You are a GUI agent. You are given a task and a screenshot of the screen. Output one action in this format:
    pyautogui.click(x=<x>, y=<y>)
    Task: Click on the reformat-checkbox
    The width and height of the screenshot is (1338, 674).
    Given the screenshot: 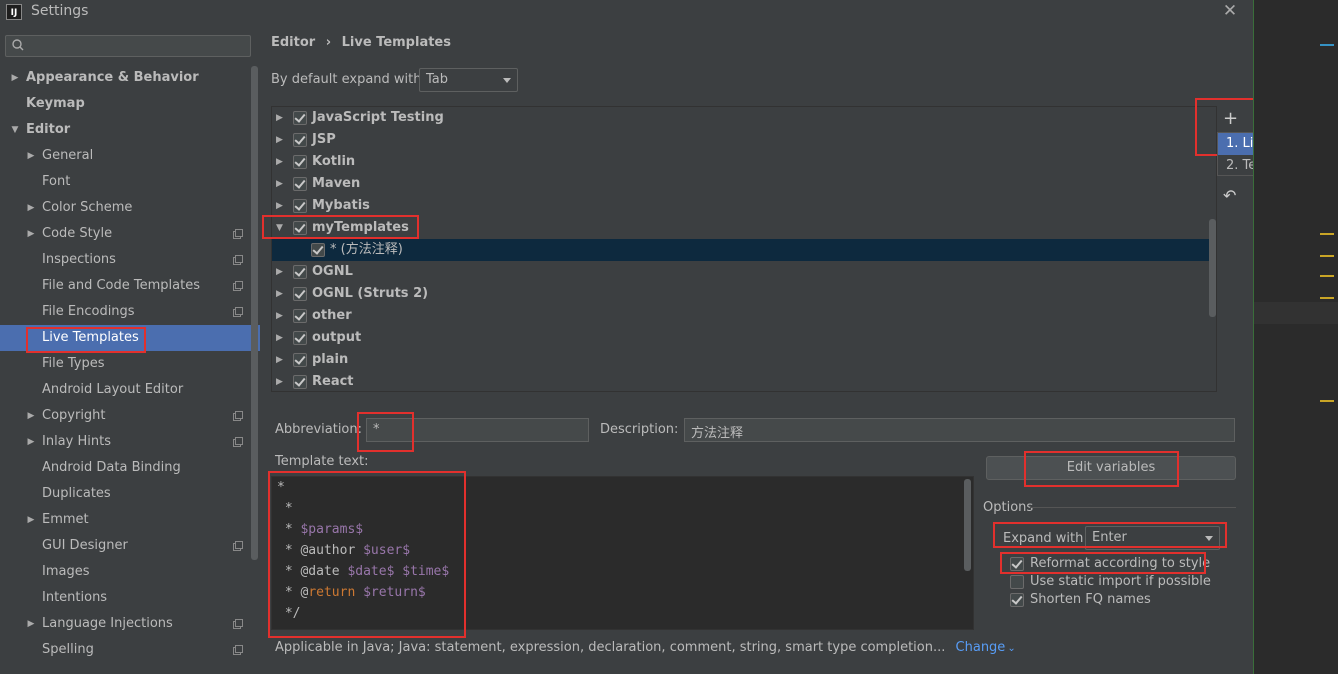 What is the action you would take?
    pyautogui.click(x=1017, y=564)
    